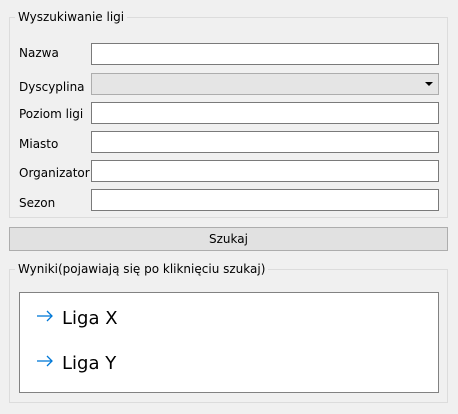 This screenshot has width=458, height=414. What do you see at coordinates (90, 318) in the screenshot?
I see `list-item-label: Liga X` at bounding box center [90, 318].